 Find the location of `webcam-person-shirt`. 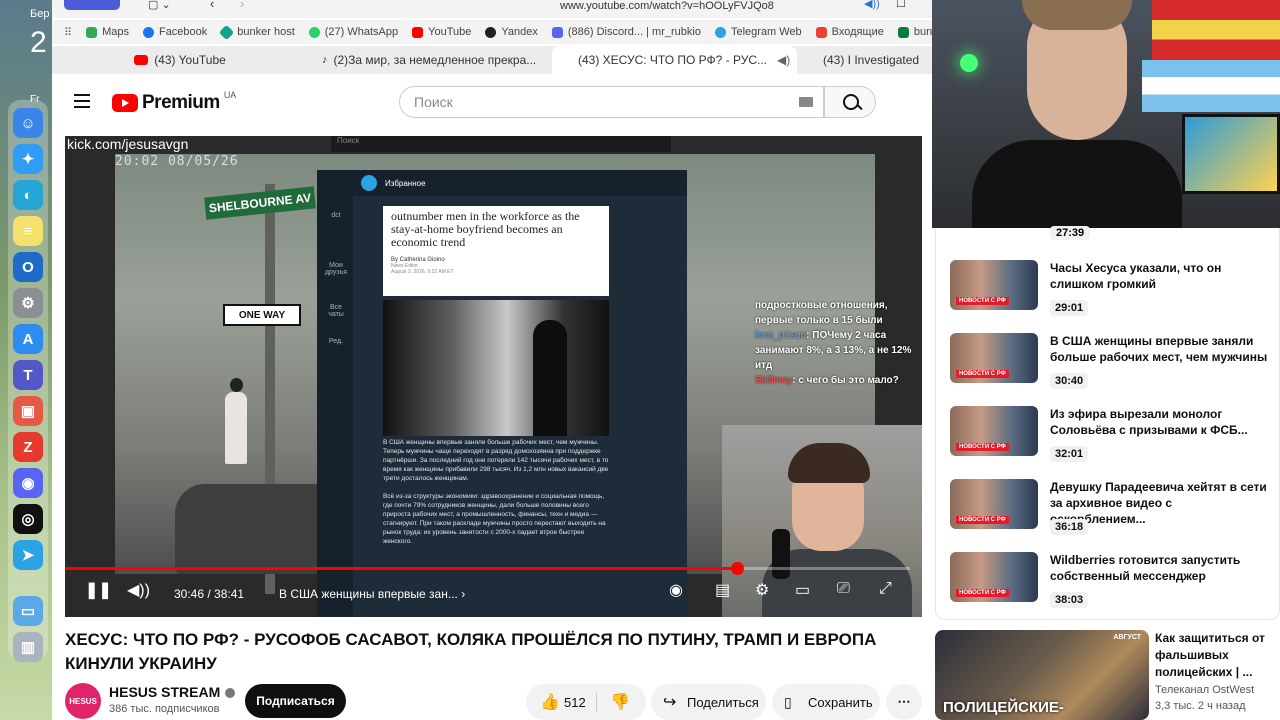

webcam-person-shirt is located at coordinates (1077, 184).